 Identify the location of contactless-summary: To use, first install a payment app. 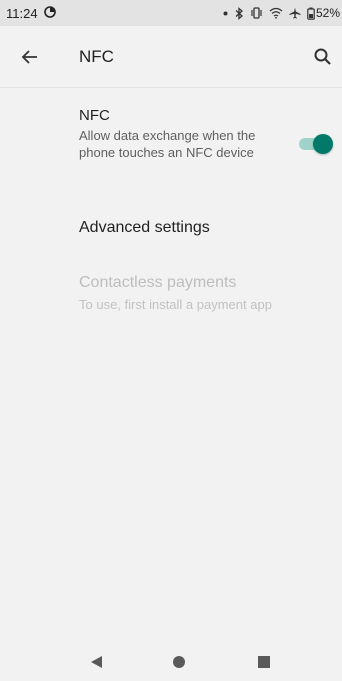
(175, 304).